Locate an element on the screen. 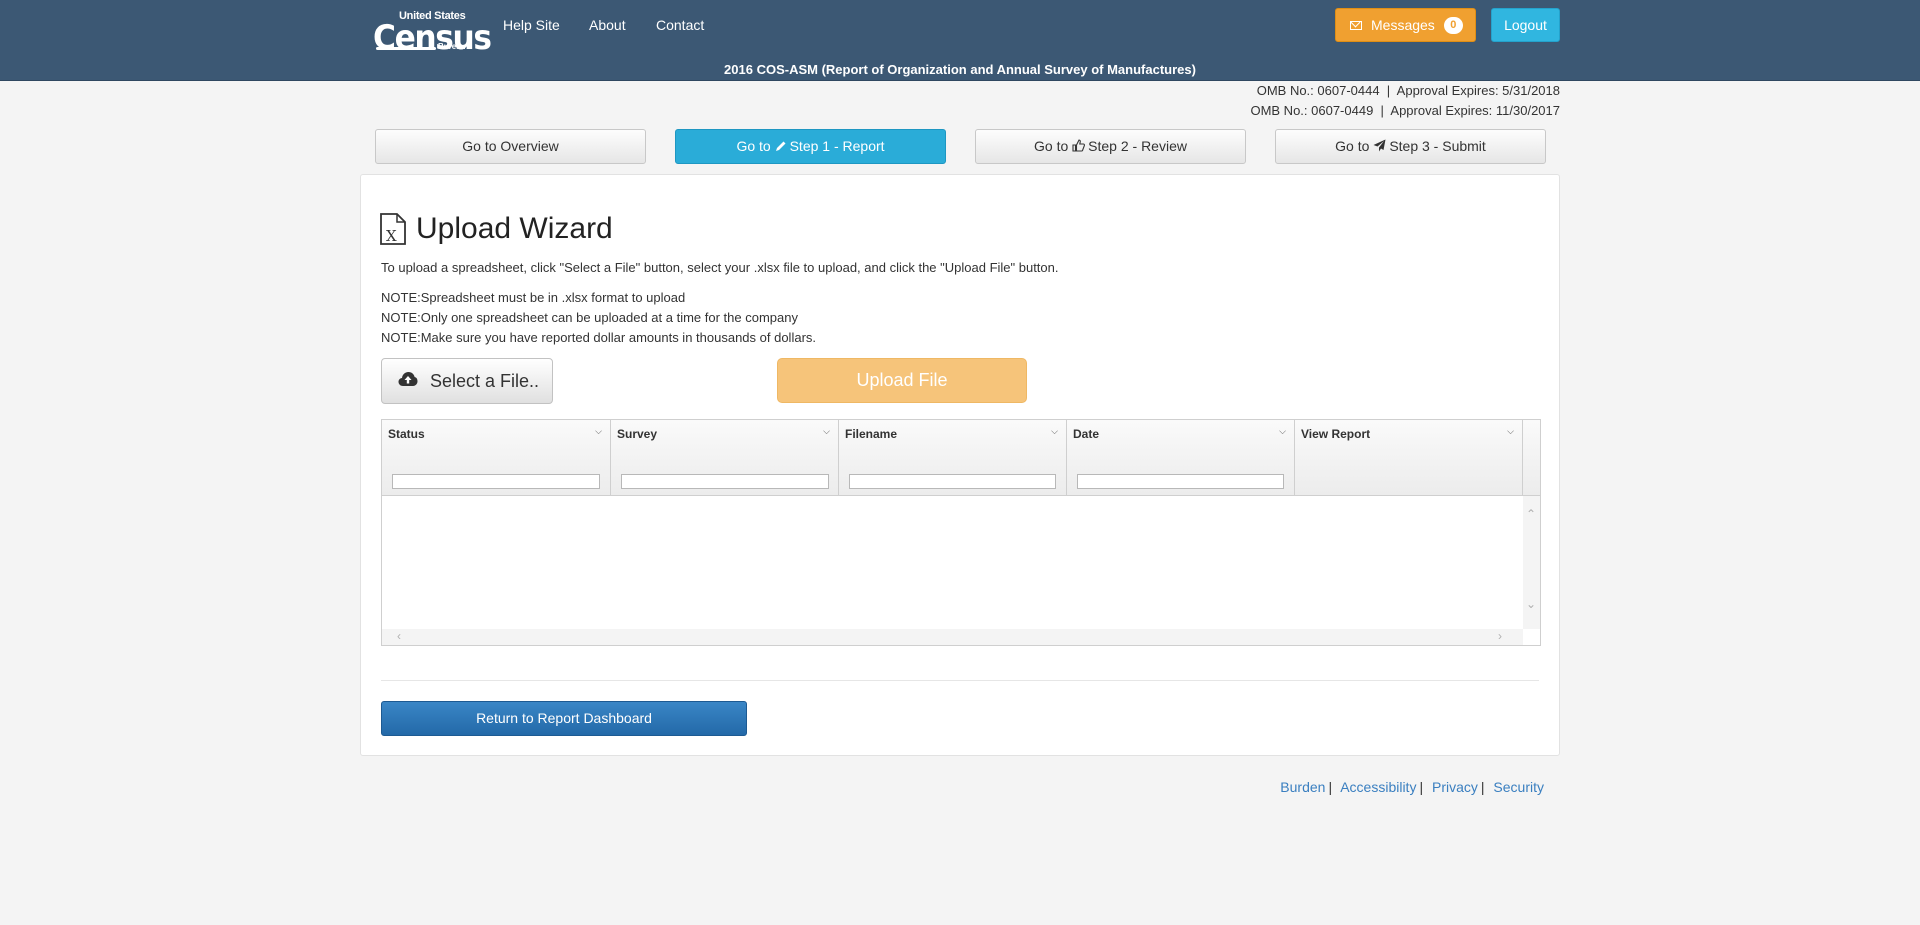  step-label: Step 1 - Report is located at coordinates (837, 146).